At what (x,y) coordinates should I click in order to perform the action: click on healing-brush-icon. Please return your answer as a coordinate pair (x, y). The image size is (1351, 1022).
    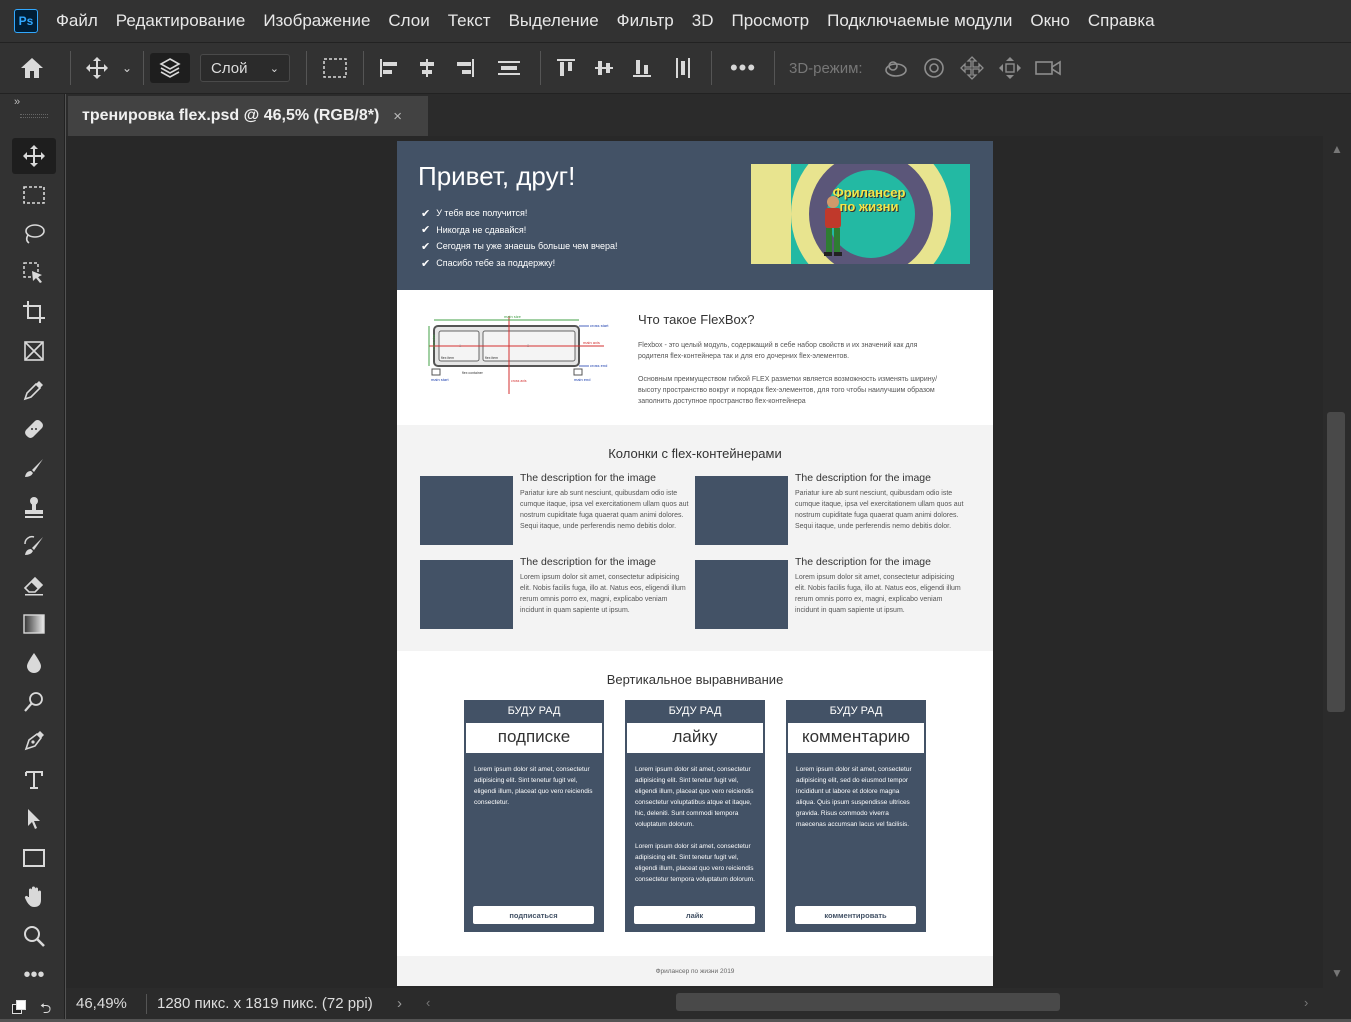
    Looking at the image, I should click on (34, 429).